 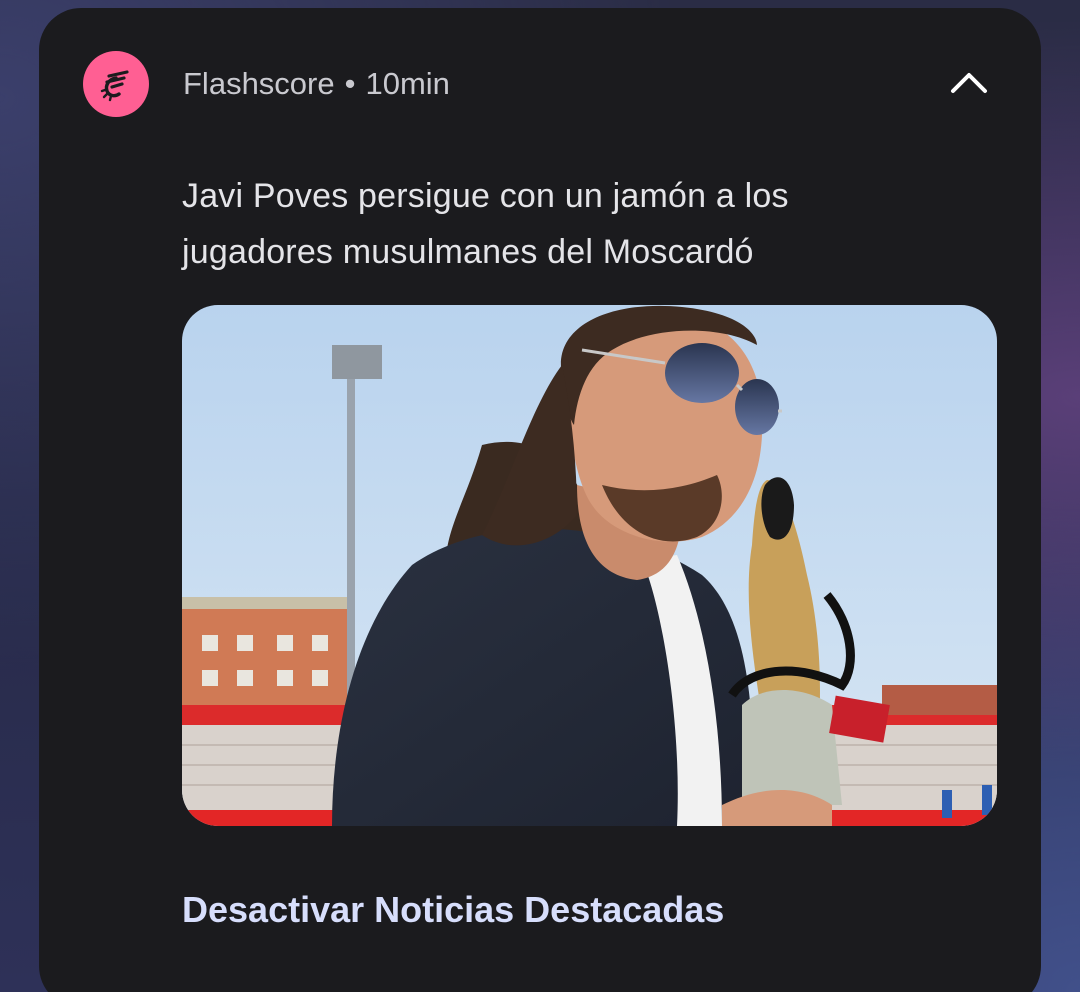 What do you see at coordinates (407, 83) in the screenshot?
I see `notification-time: 10min` at bounding box center [407, 83].